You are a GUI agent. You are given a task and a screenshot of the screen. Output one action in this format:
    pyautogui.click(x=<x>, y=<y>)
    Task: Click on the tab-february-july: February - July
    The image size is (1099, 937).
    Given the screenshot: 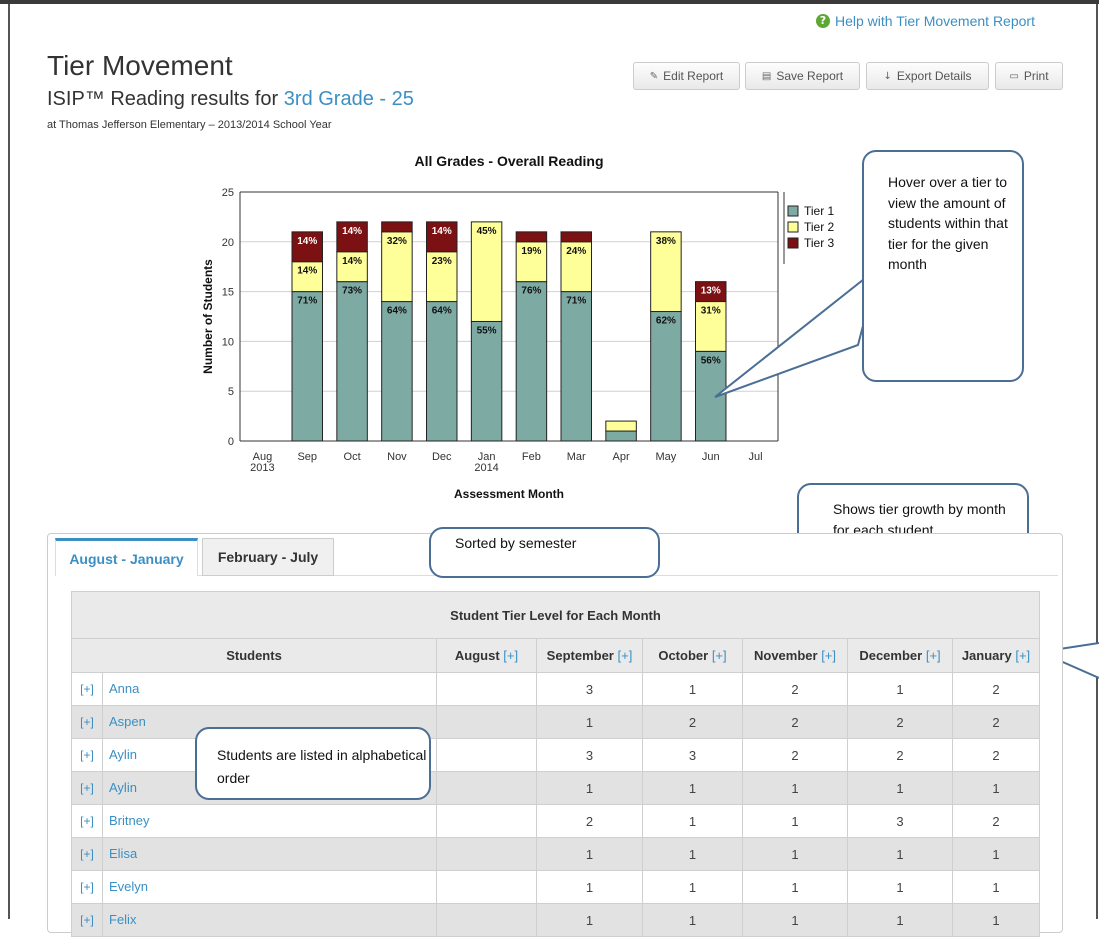 What is the action you would take?
    pyautogui.click(x=268, y=557)
    